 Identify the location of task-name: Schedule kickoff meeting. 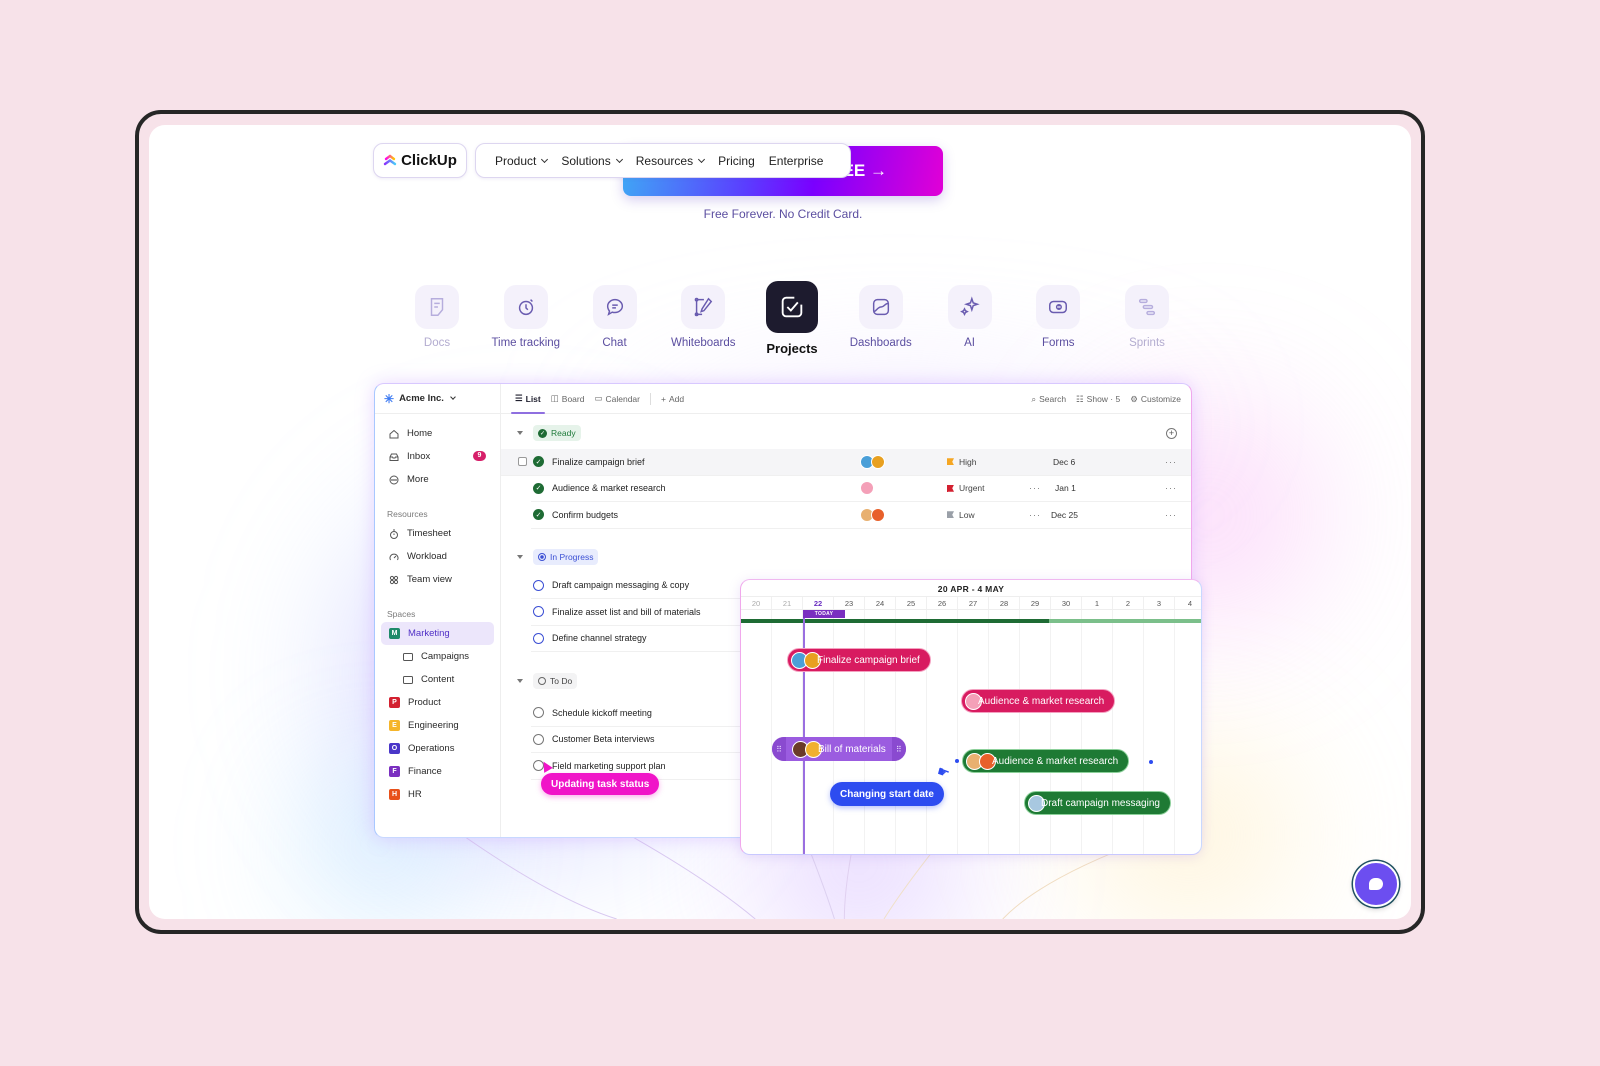
(602, 712).